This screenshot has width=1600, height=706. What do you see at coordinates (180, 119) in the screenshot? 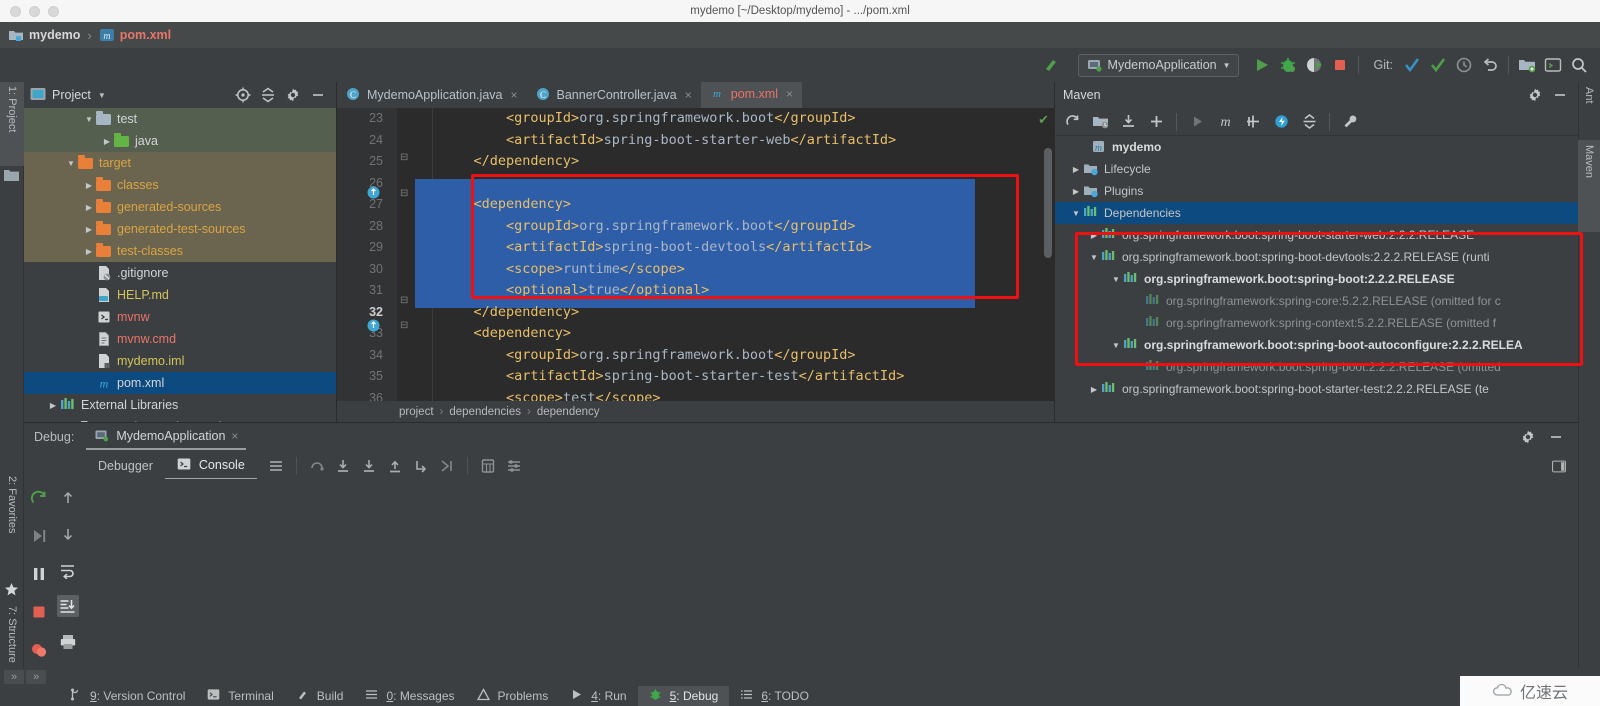
I see `tree-item-test: ▼ test` at bounding box center [180, 119].